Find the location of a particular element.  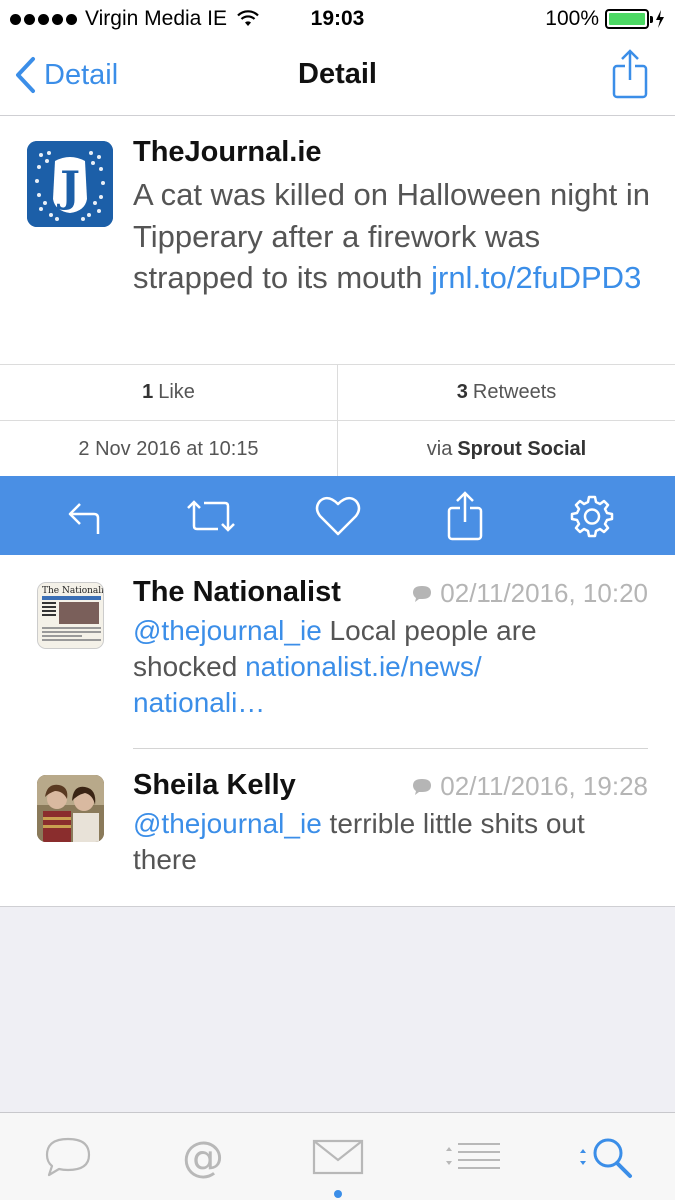

at-sign-icon: @ is located at coordinates (203, 1157).